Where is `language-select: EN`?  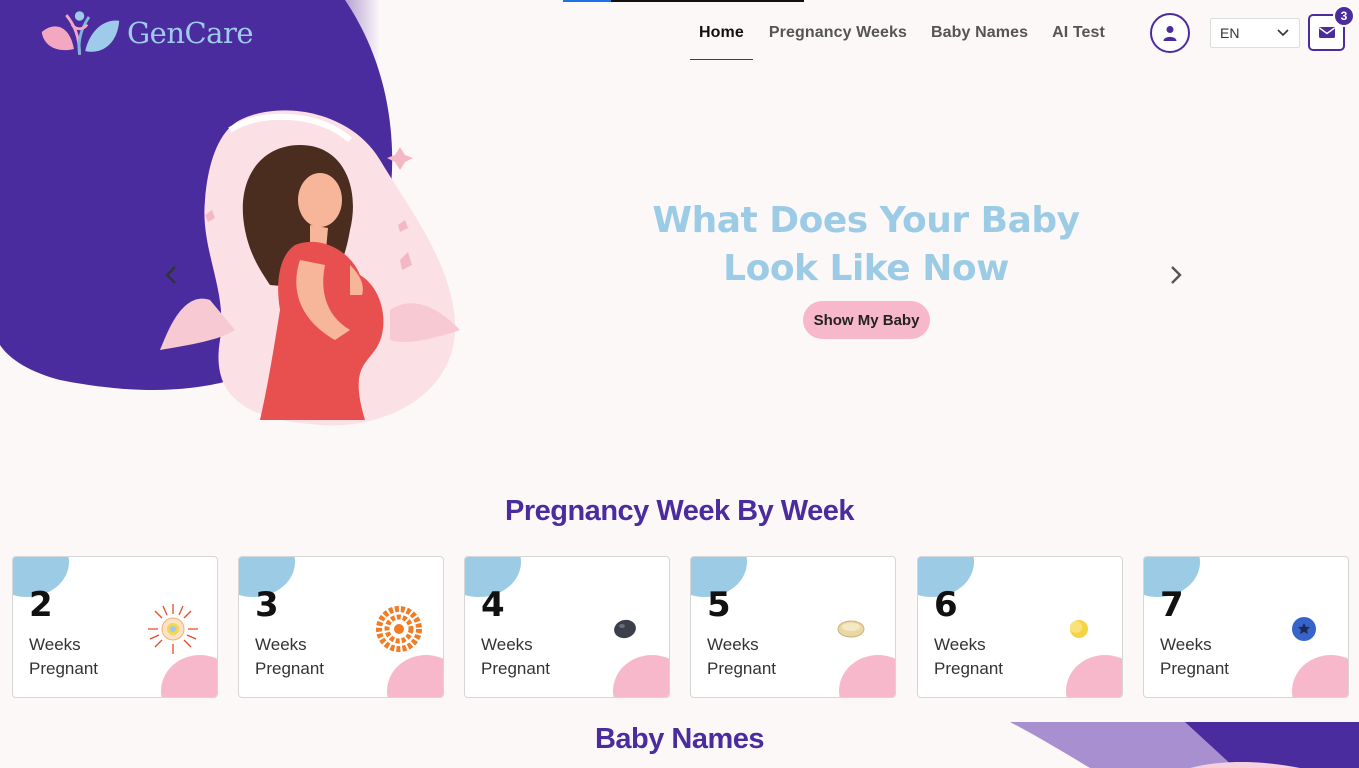 language-select: EN is located at coordinates (1255, 33).